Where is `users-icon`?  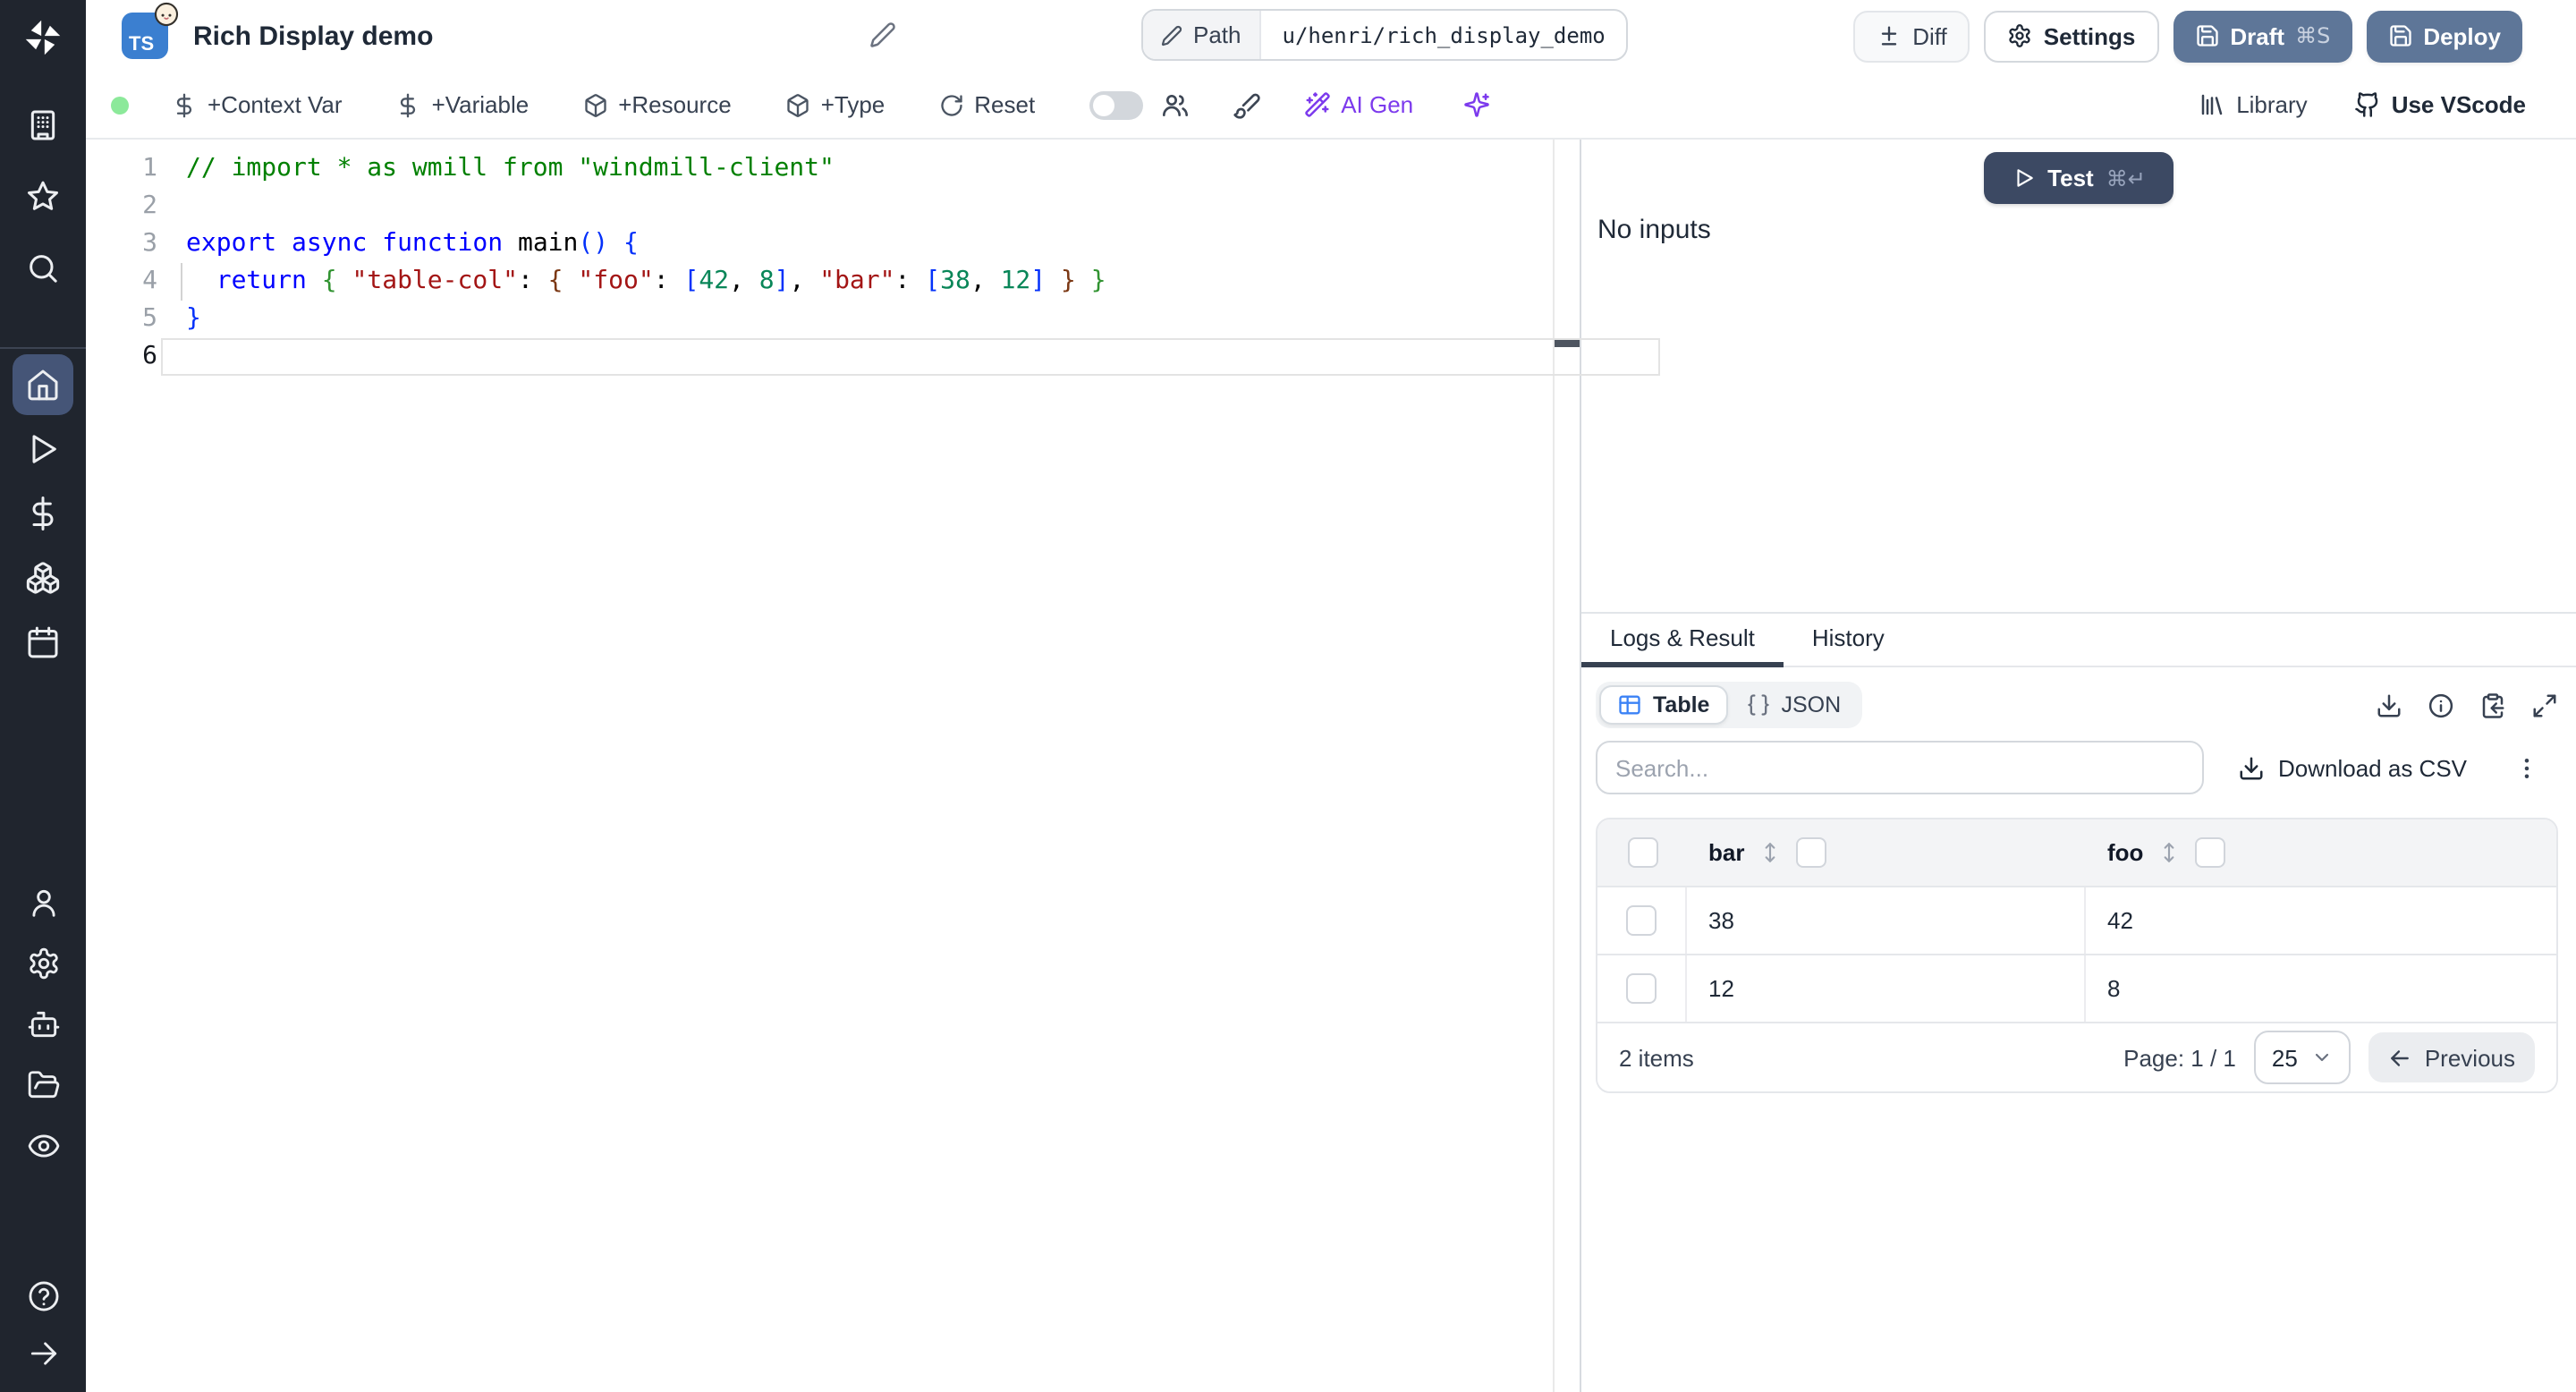 users-icon is located at coordinates (1174, 104).